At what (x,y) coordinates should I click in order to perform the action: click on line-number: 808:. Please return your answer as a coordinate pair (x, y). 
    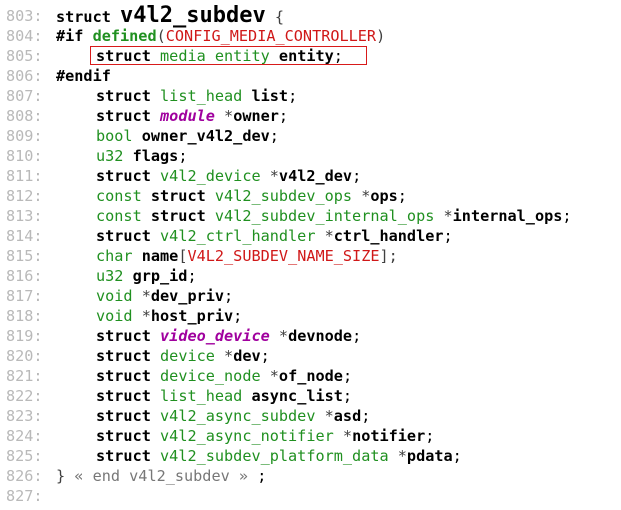
    Looking at the image, I should click on (24, 116).